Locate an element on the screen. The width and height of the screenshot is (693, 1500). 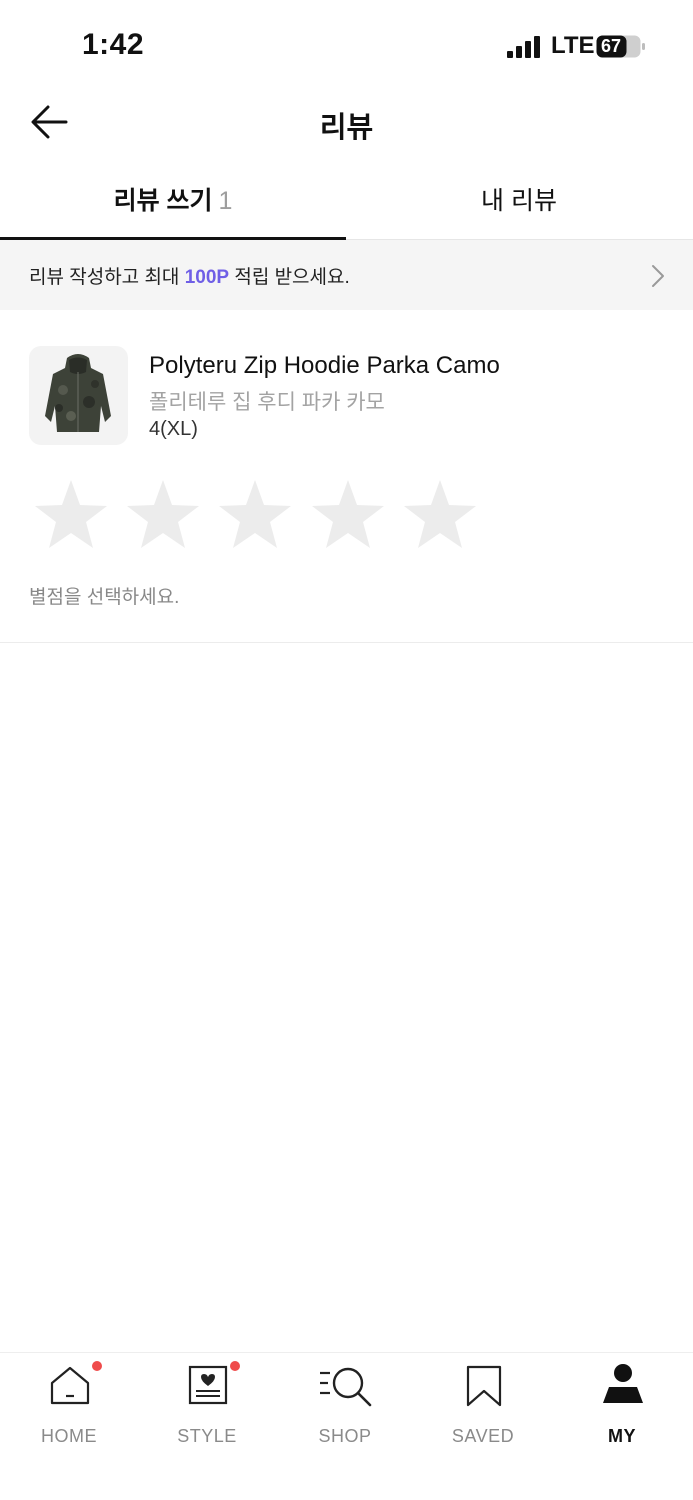
star-rating is located at coordinates (263, 518).